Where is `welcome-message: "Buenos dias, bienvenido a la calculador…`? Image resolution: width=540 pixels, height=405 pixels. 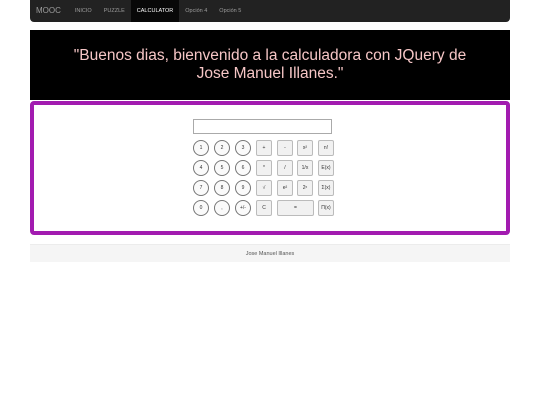
welcome-message: "Buenos dias, bienvenido a la calculador… is located at coordinates (270, 64).